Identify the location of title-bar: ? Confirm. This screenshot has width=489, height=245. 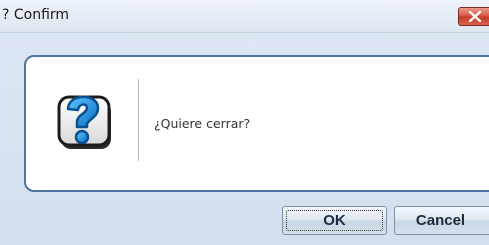
(244, 16).